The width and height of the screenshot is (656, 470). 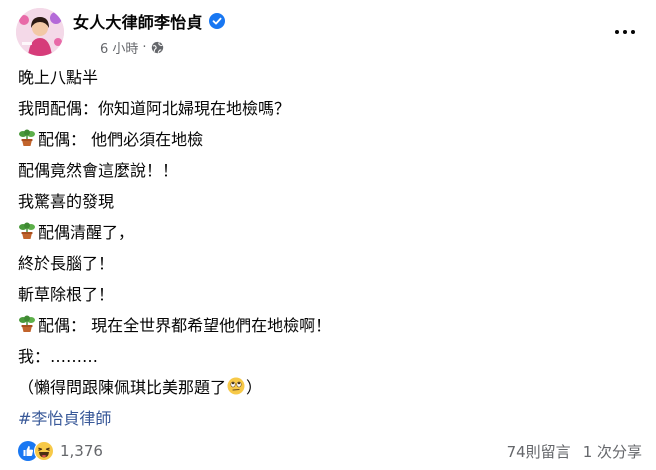 What do you see at coordinates (328, 199) in the screenshot?
I see `post-line: 我驚喜的發現` at bounding box center [328, 199].